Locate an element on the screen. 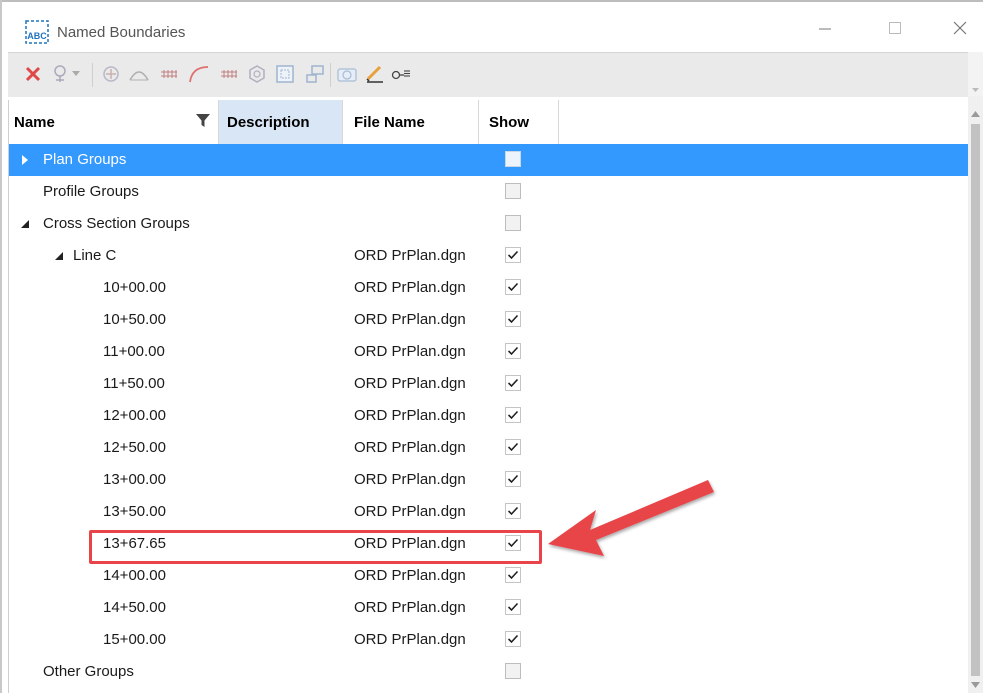  column-header-name: Name is located at coordinates (114, 122).